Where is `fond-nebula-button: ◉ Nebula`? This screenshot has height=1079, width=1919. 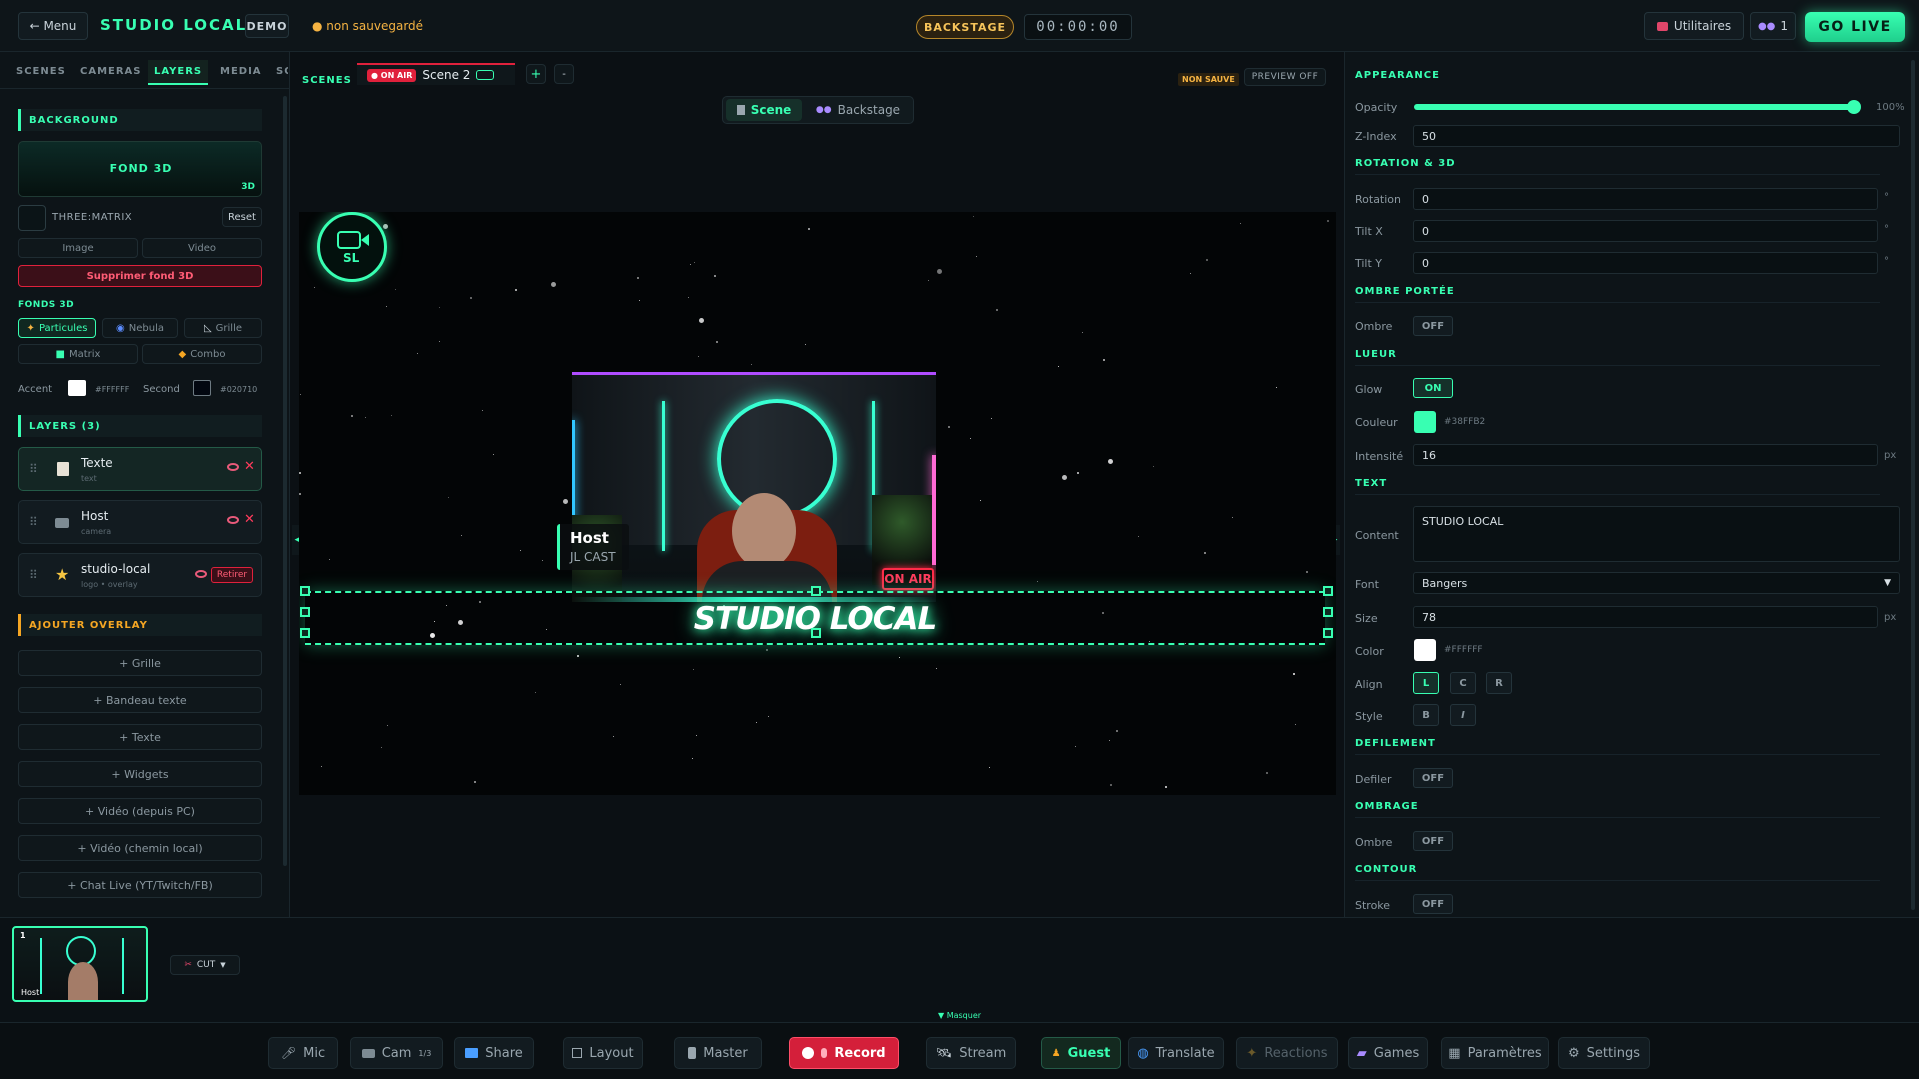 fond-nebula-button: ◉ Nebula is located at coordinates (140, 328).